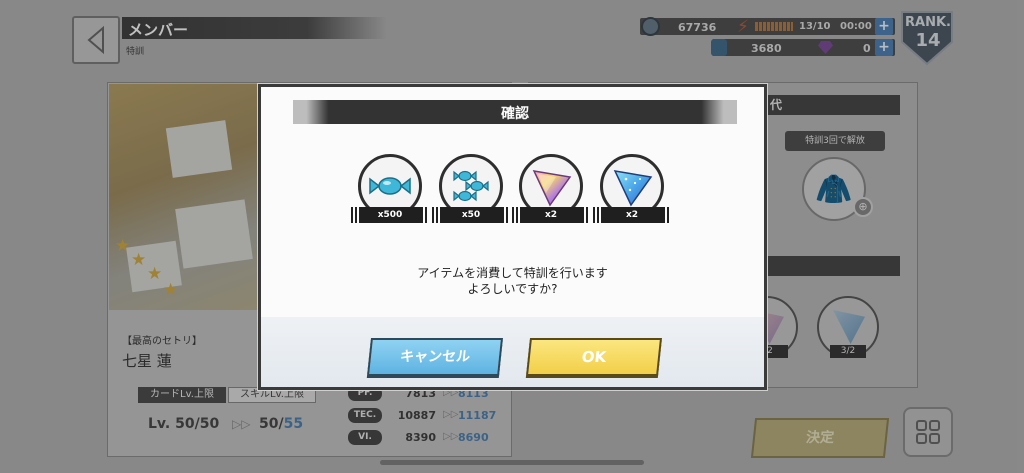 This screenshot has width=1024, height=473. Describe the element at coordinates (867, 48) in the screenshot. I see `jewel-value: 0` at that location.